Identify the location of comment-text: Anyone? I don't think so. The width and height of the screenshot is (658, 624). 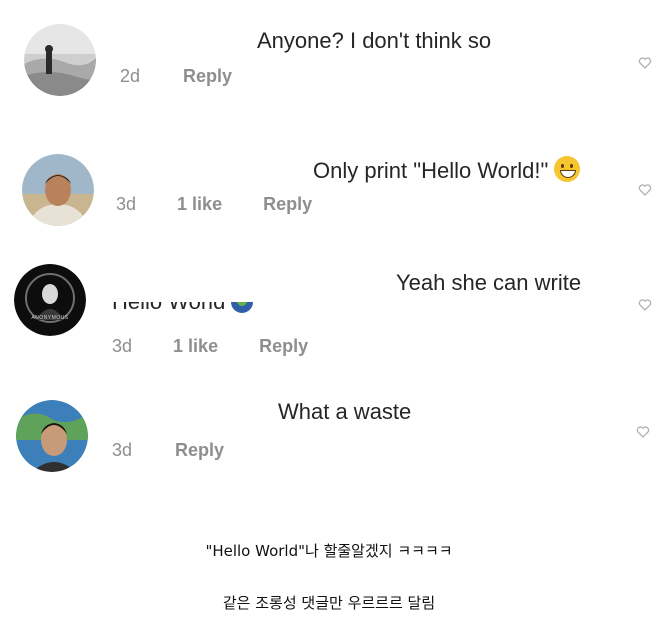
(374, 40).